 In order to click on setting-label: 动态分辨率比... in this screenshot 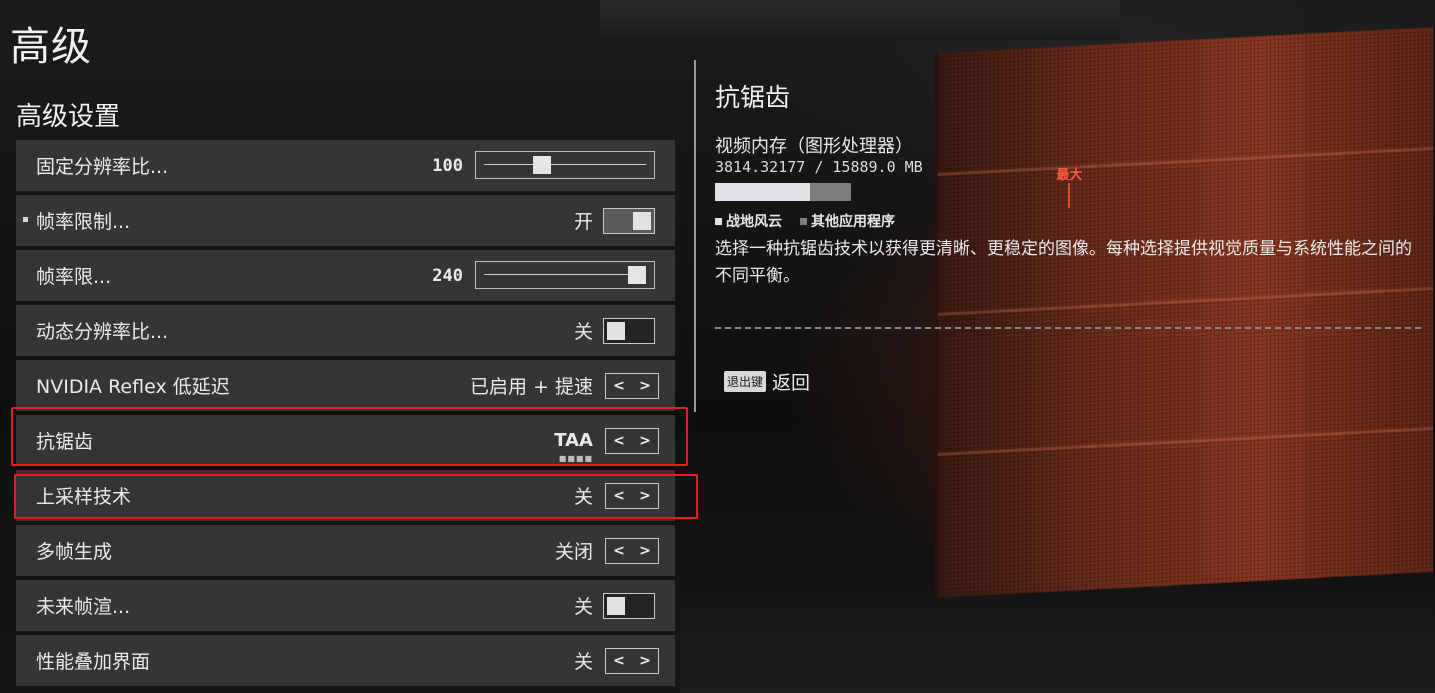, I will do `click(102, 332)`.